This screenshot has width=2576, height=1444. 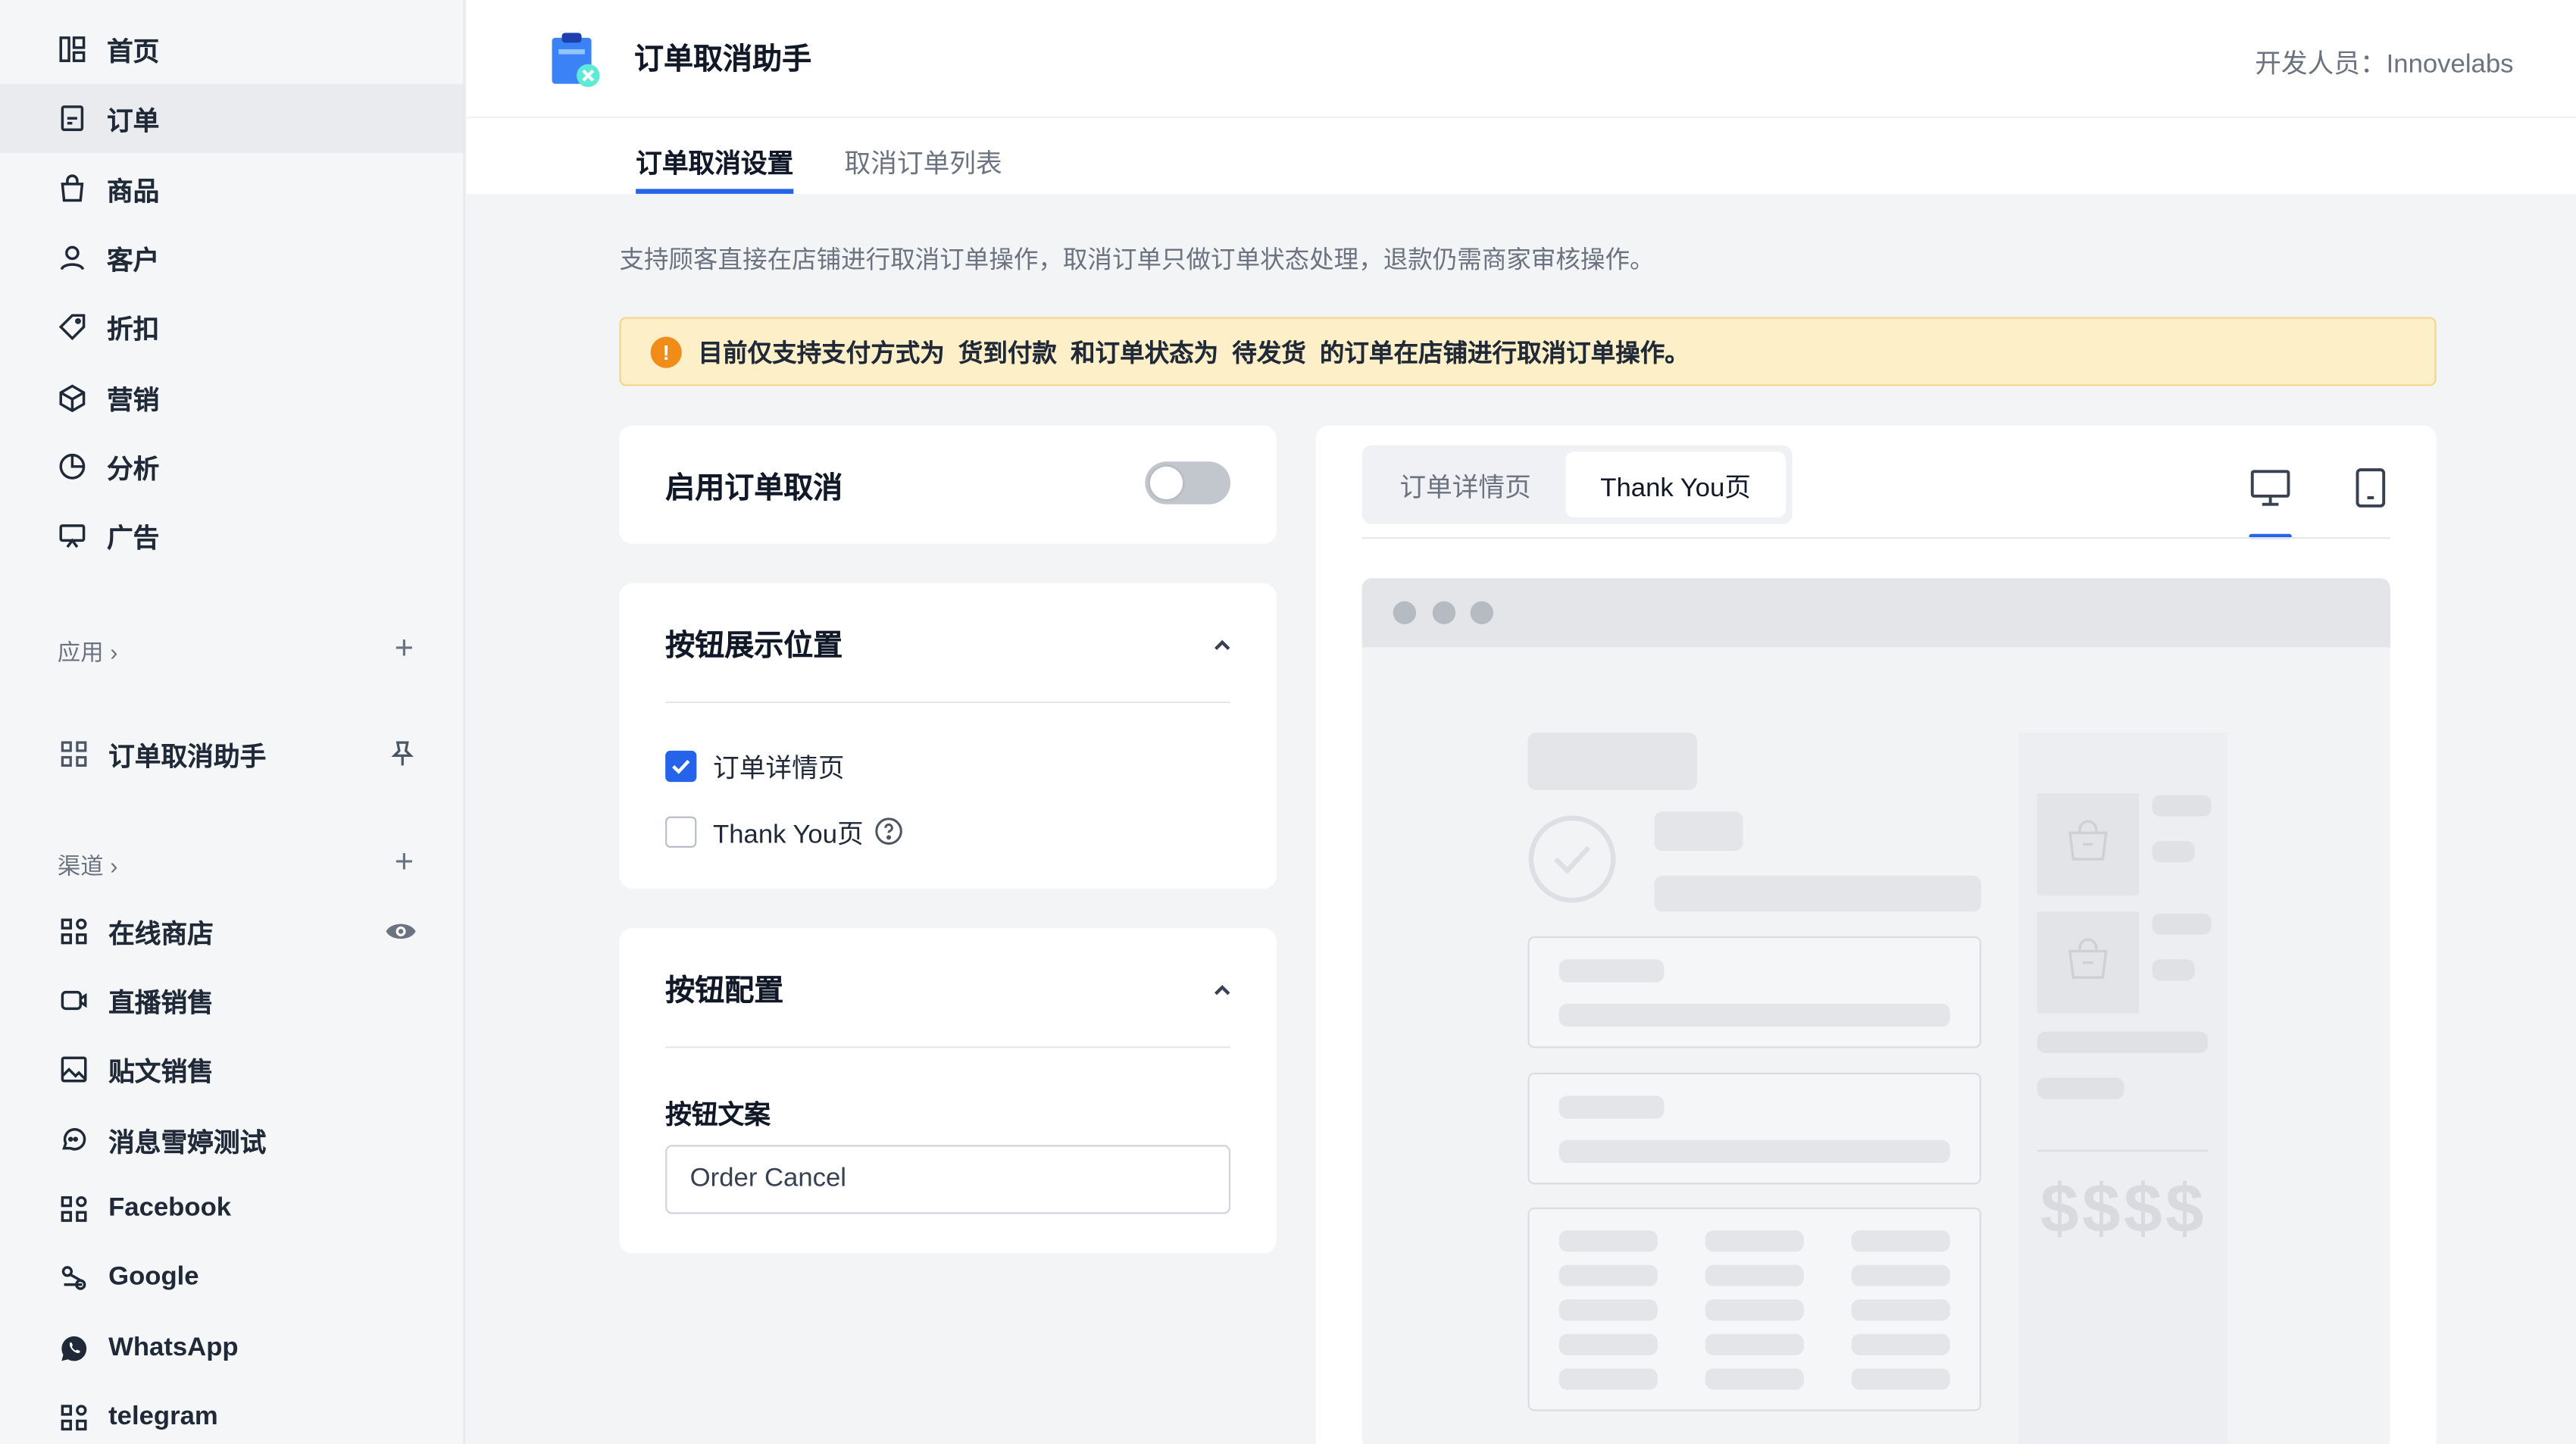 I want to click on nav-label: 商品, so click(x=133, y=193).